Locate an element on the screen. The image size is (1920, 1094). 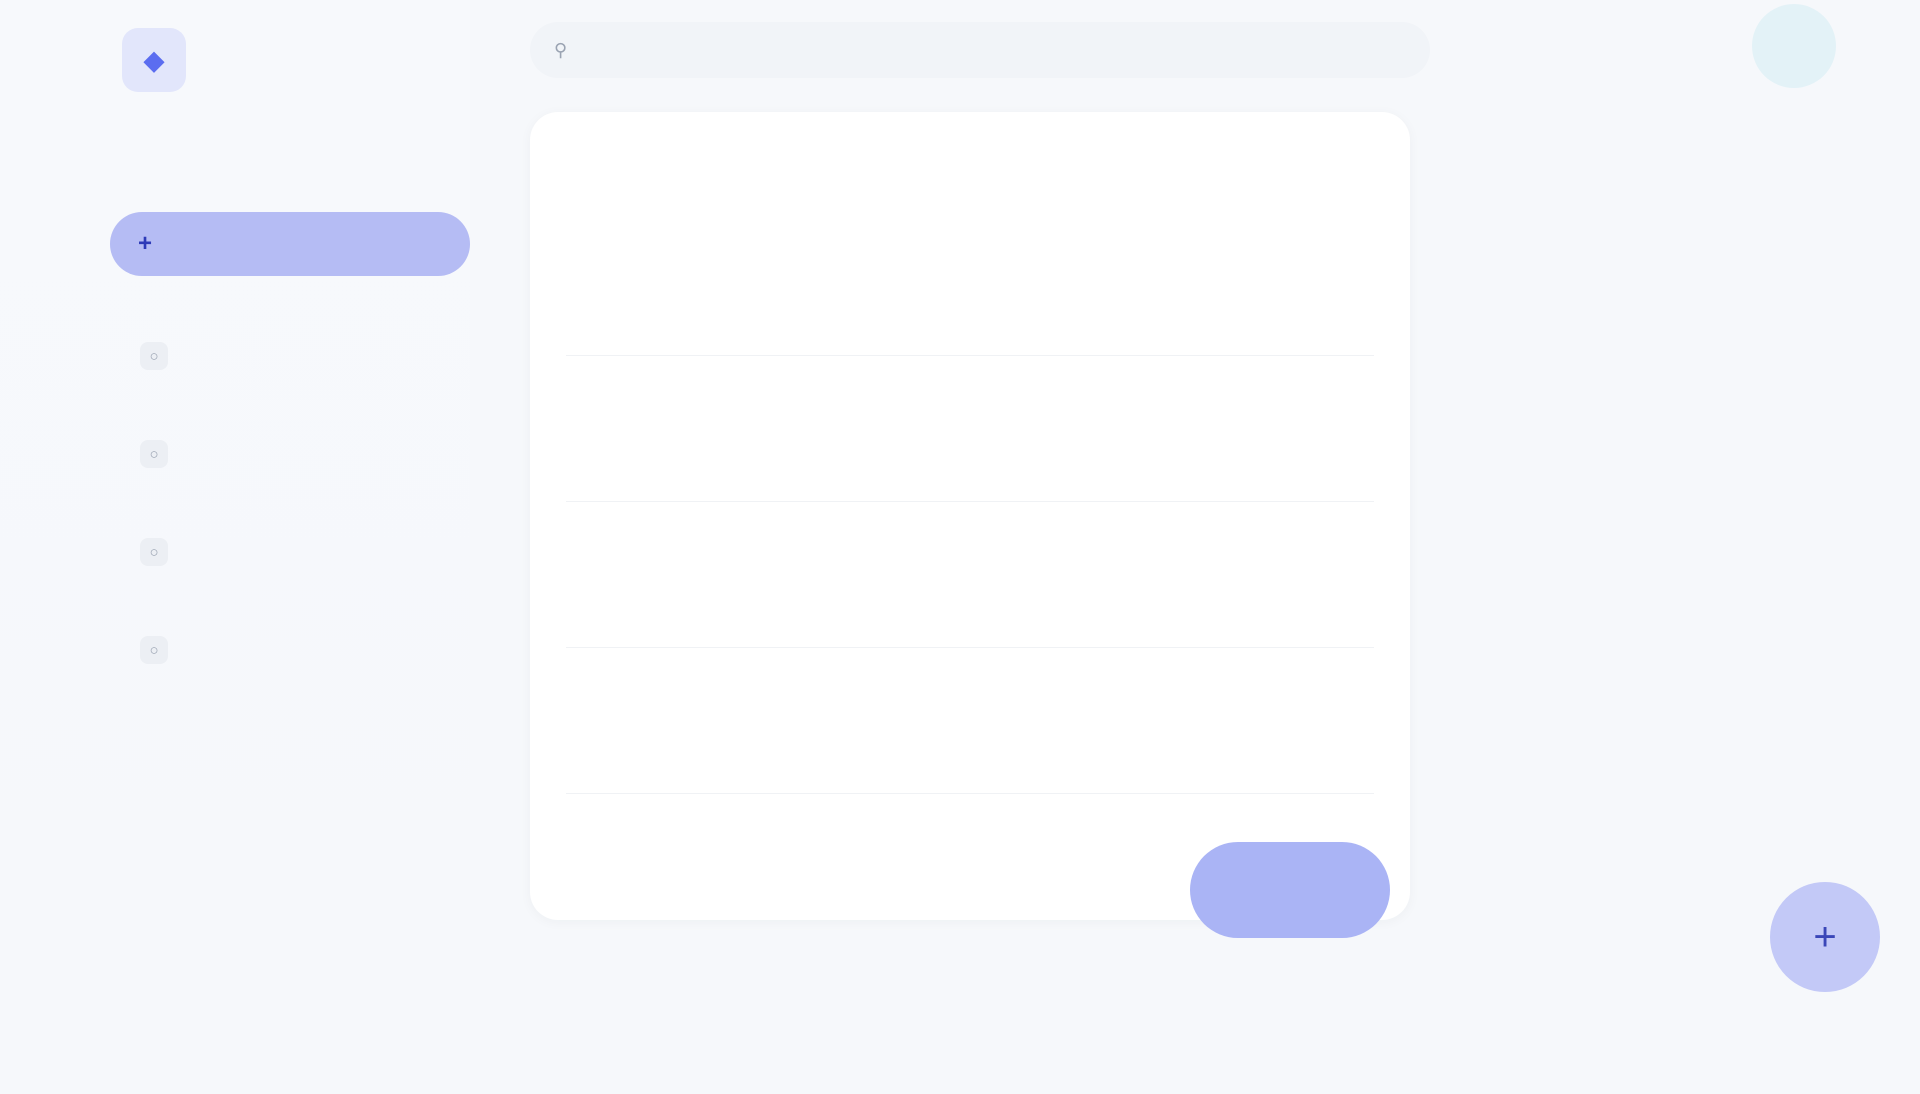
sidebar-item-3: ○ is located at coordinates (285, 552).